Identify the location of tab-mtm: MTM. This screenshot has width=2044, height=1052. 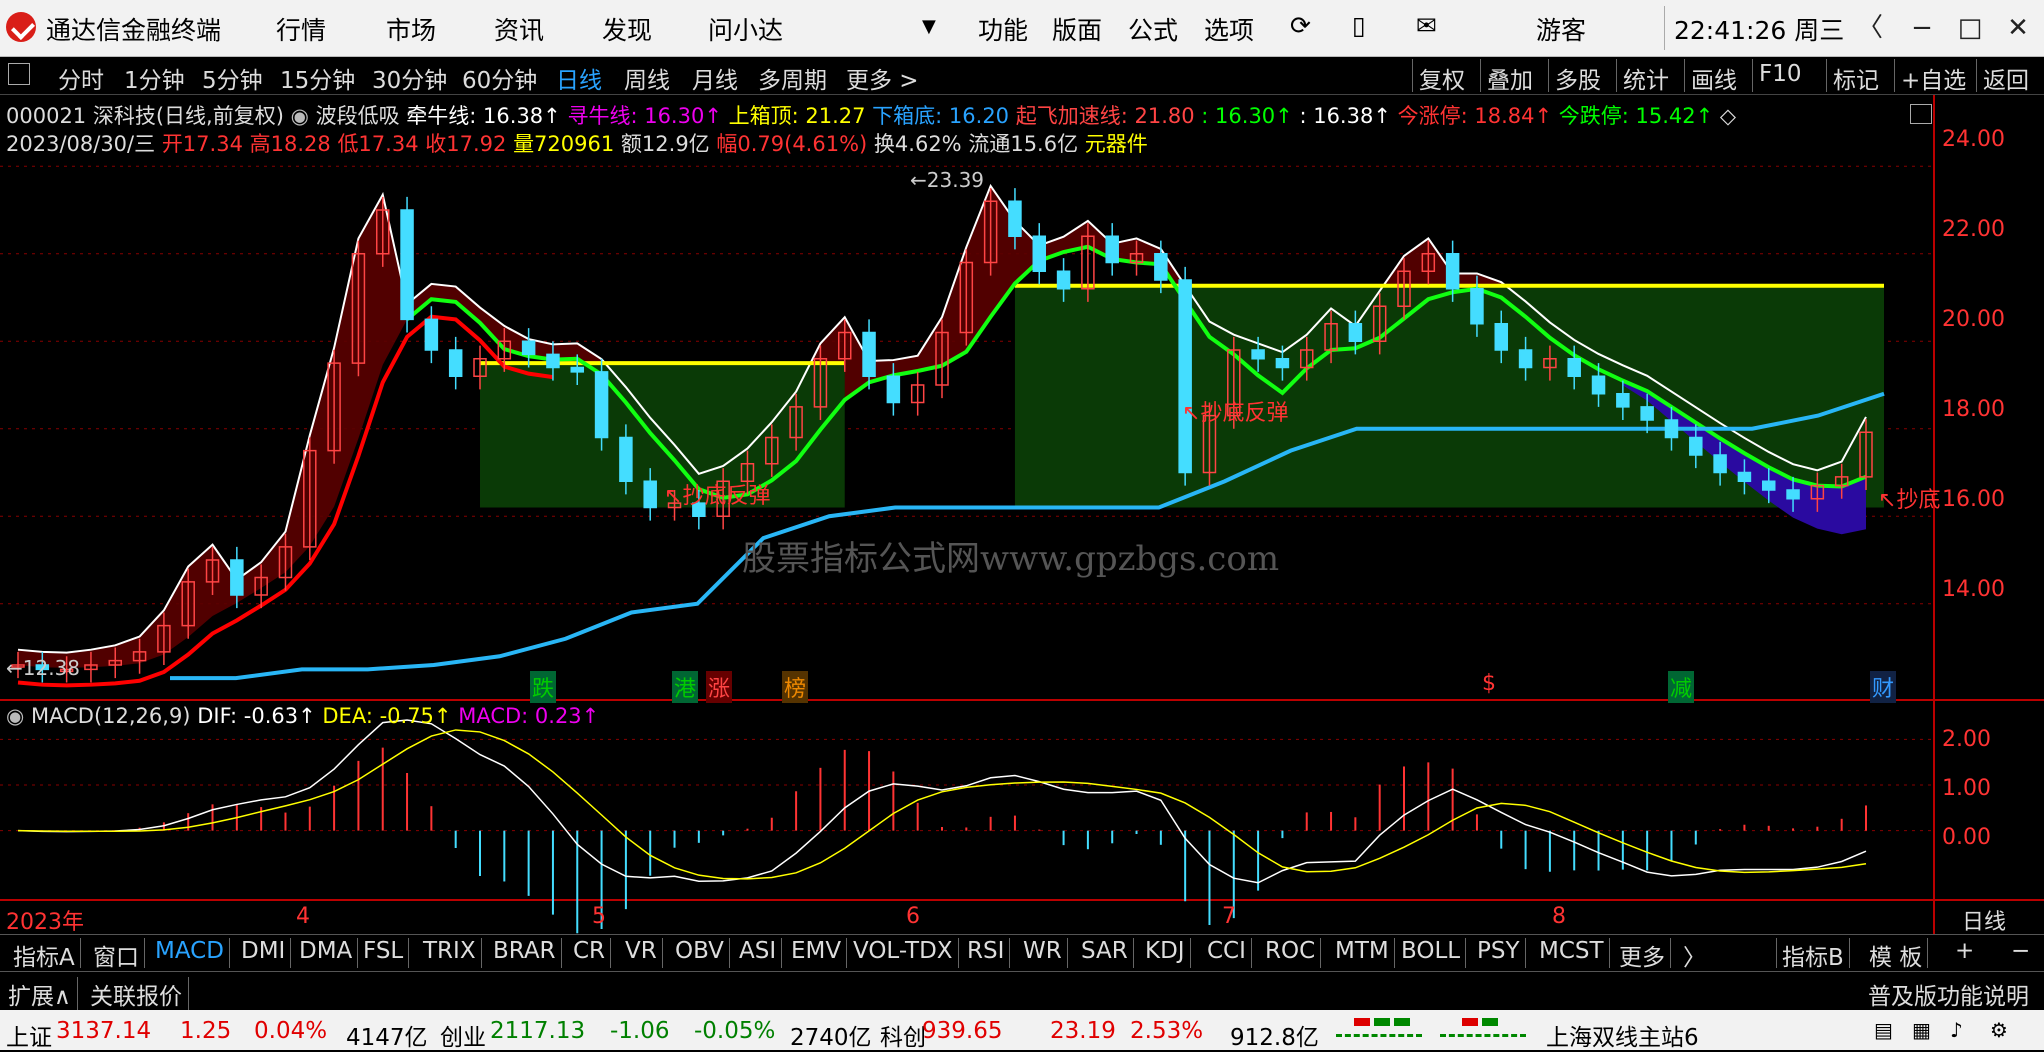
(1362, 953).